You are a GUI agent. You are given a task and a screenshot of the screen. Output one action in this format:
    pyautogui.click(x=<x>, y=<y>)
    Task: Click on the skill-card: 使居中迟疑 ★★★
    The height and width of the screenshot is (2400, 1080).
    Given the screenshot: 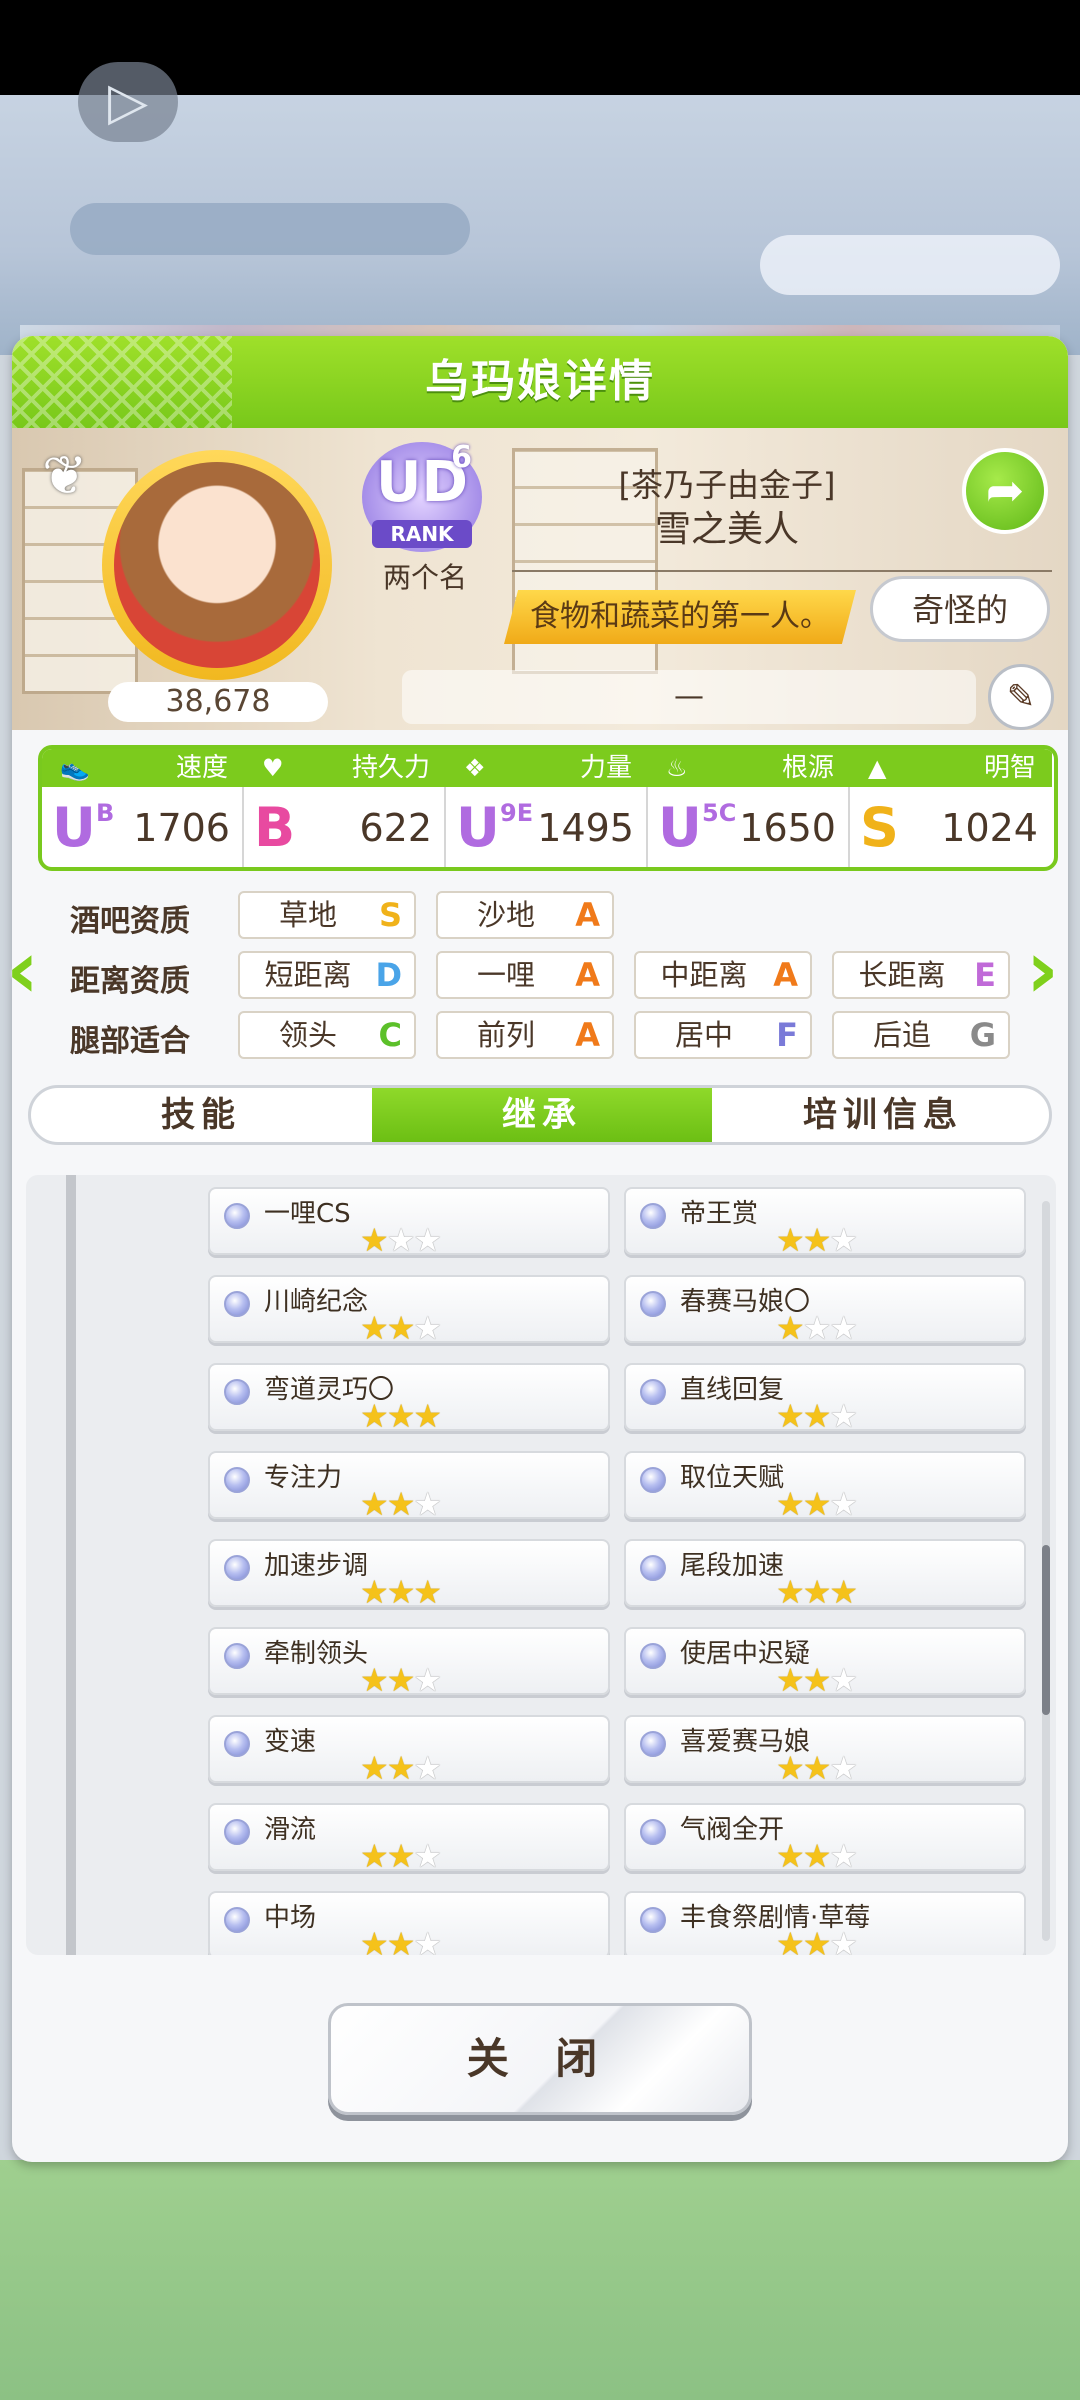 What is the action you would take?
    pyautogui.click(x=825, y=1662)
    